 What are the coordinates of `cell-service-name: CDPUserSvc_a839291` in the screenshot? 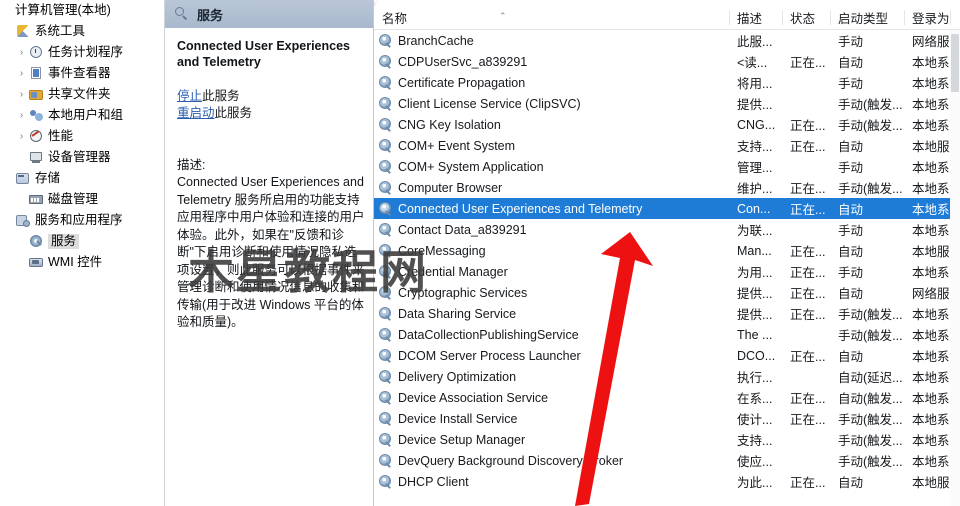 It's located at (551, 61).